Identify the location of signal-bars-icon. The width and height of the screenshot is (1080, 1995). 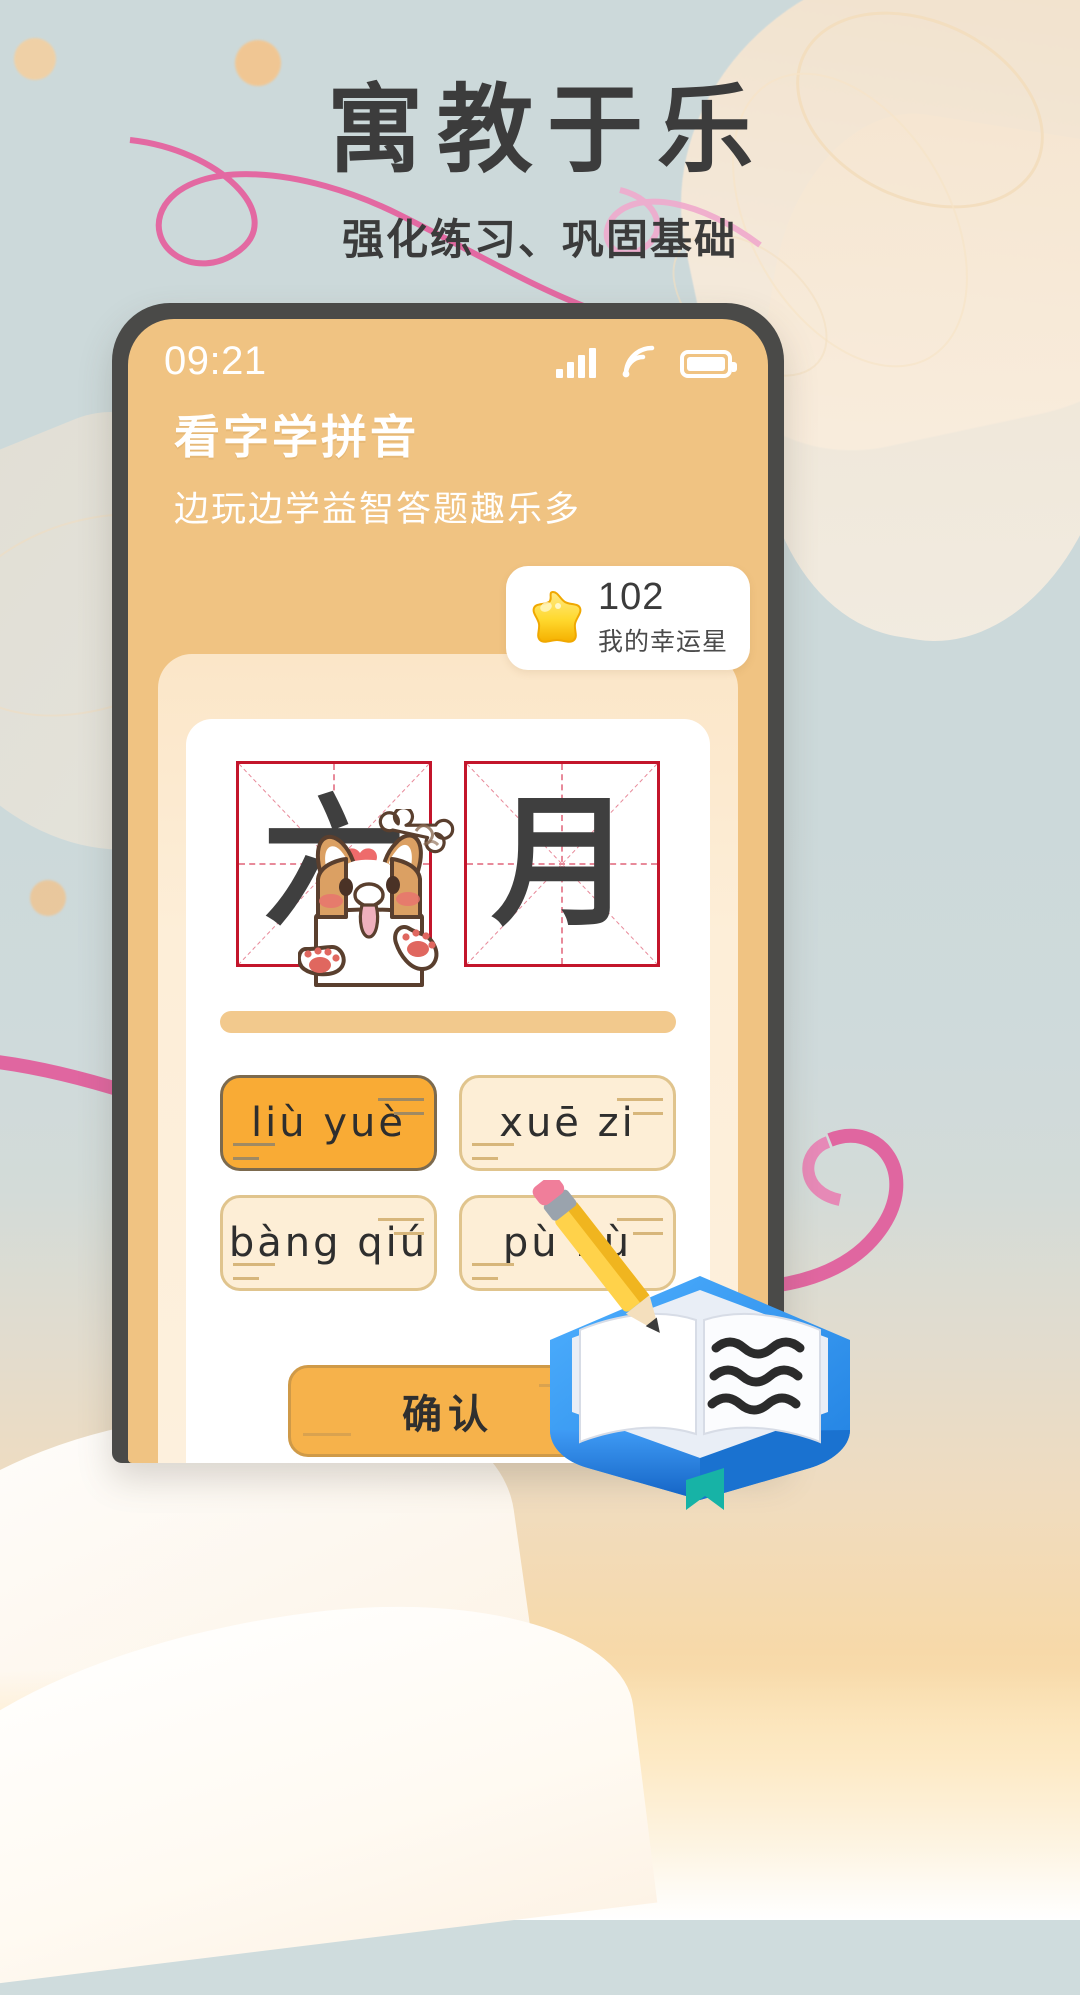
(576, 363).